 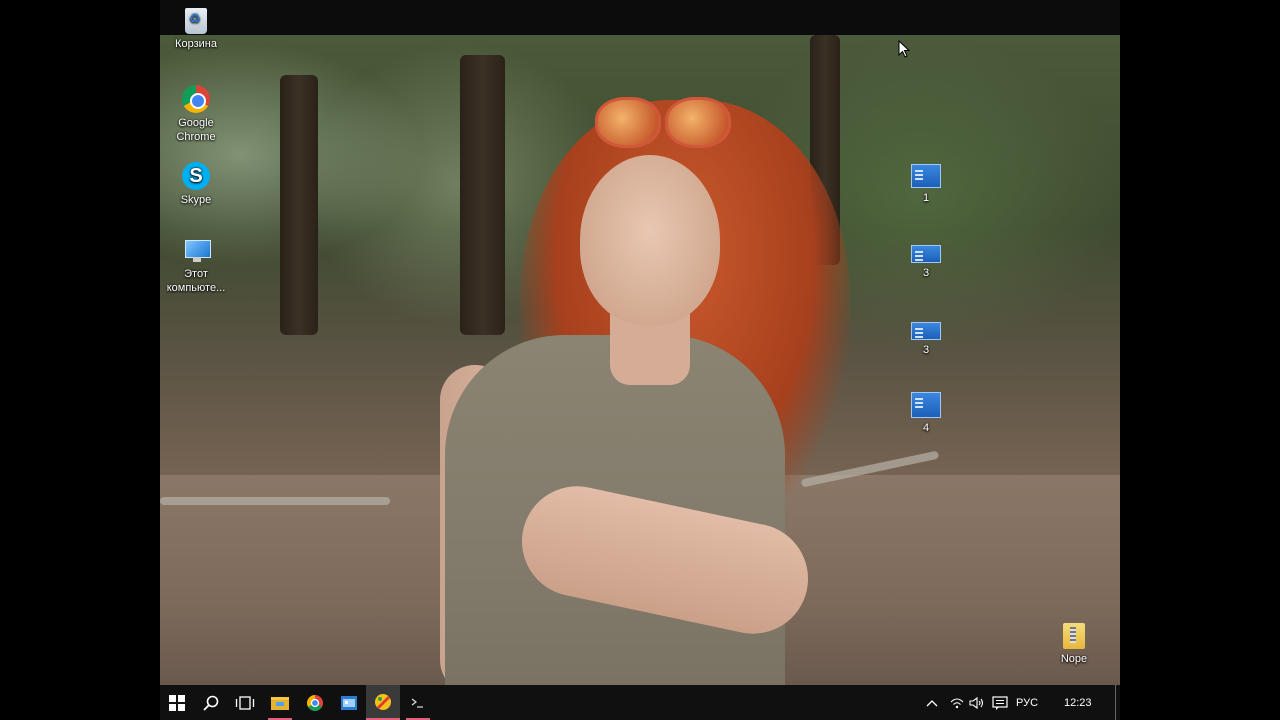 I want to click on taskbar-chrome, so click(x=315, y=702).